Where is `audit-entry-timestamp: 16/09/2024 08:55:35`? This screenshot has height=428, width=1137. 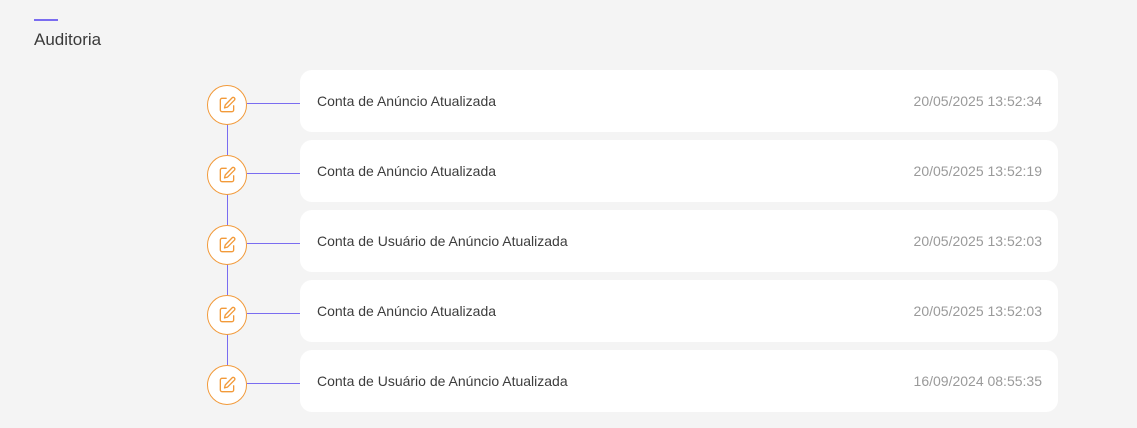 audit-entry-timestamp: 16/09/2024 08:55:35 is located at coordinates (977, 381).